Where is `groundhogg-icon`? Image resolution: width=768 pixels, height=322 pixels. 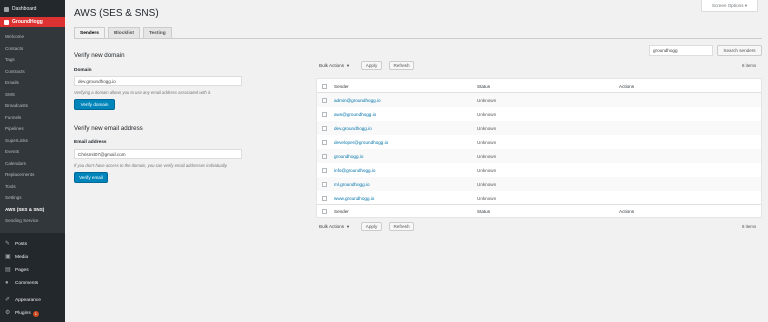
groundhogg-icon is located at coordinates (6, 22).